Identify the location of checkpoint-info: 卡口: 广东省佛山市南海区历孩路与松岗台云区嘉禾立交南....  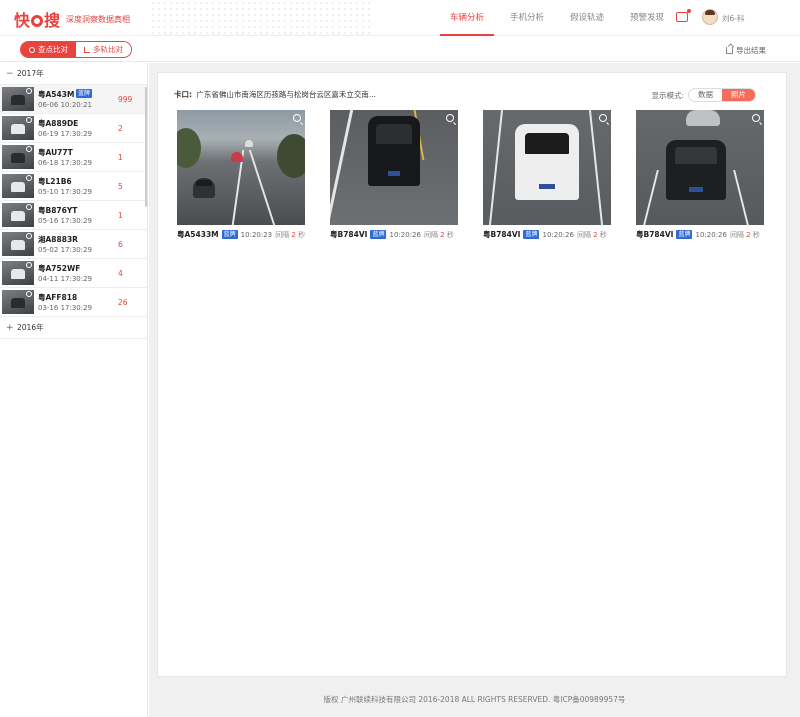
(275, 94).